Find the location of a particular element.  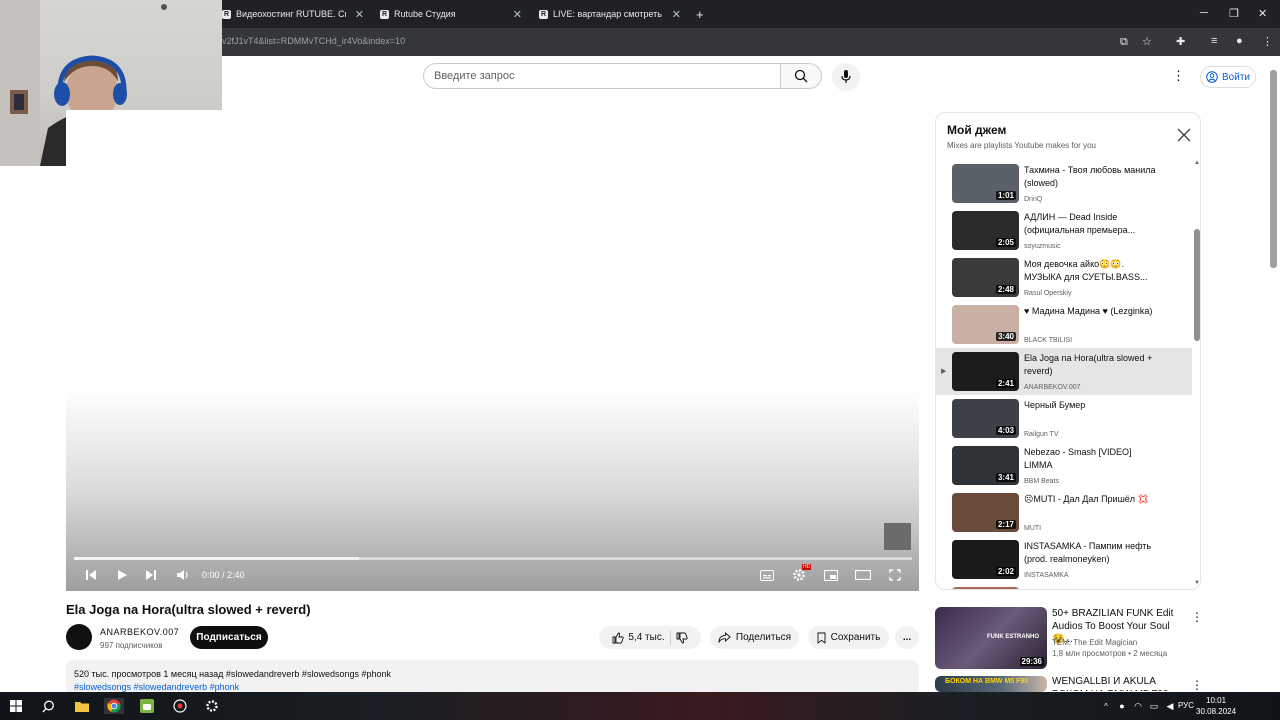

language-indicator: РУС is located at coordinates (1186, 705).